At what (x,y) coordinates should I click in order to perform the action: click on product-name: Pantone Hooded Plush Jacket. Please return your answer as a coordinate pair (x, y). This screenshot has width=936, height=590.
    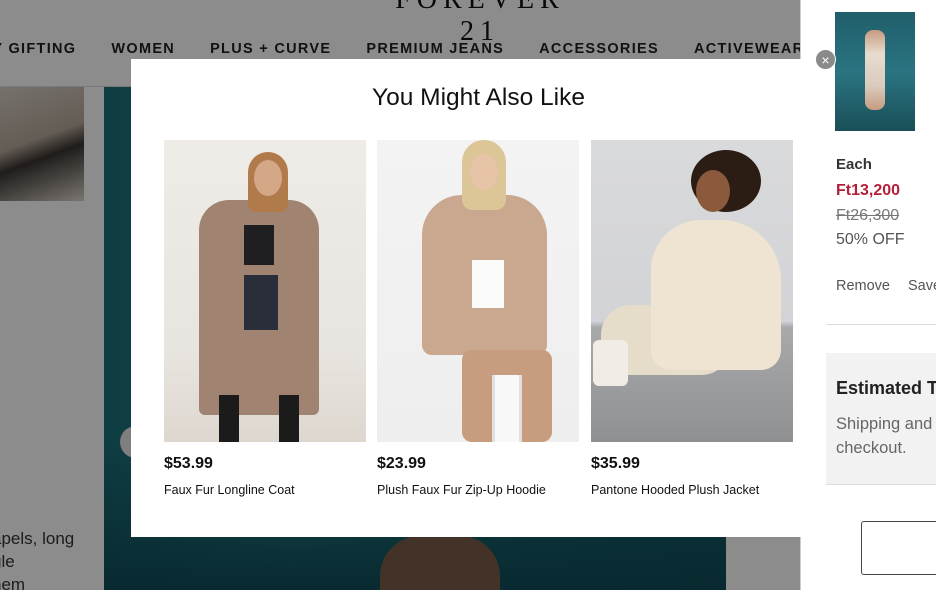
    Looking at the image, I should click on (692, 490).